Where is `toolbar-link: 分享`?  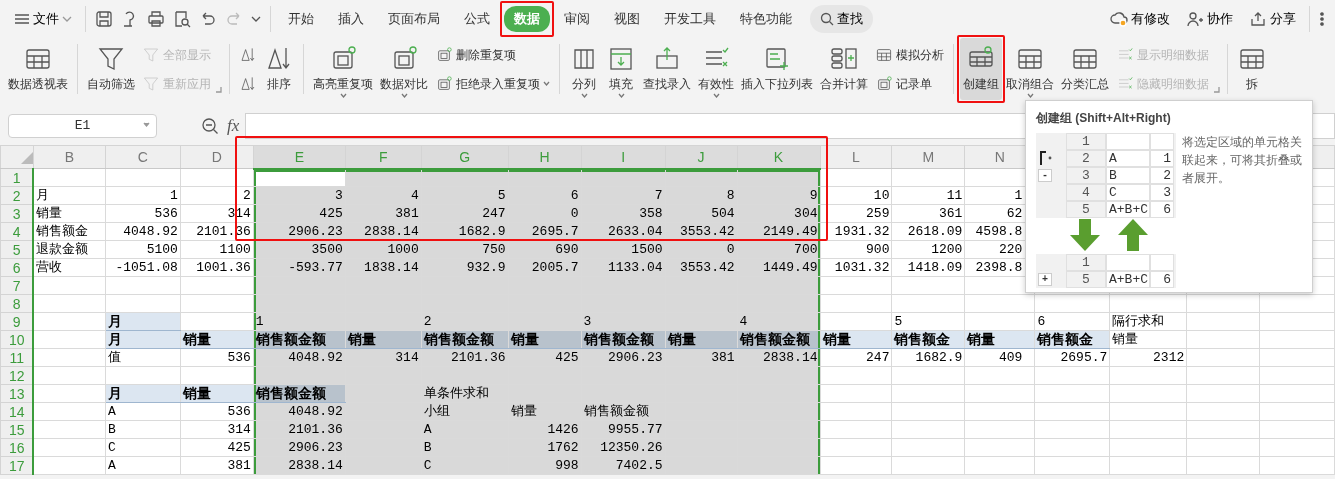 toolbar-link: 分享 is located at coordinates (1272, 19).